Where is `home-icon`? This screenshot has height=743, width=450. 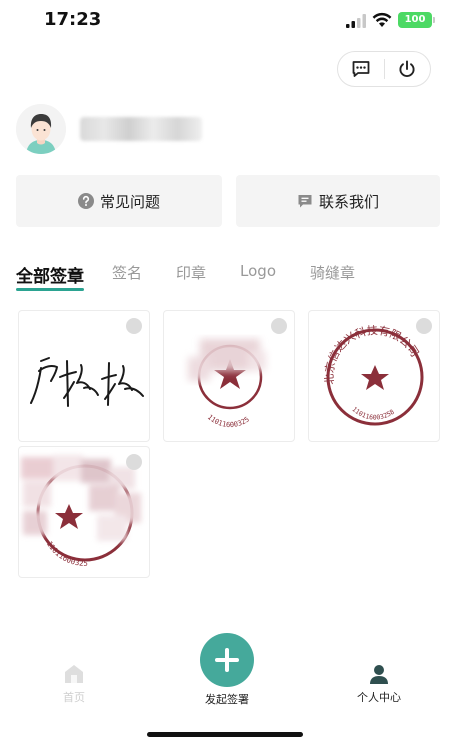
home-icon is located at coordinates (74, 674).